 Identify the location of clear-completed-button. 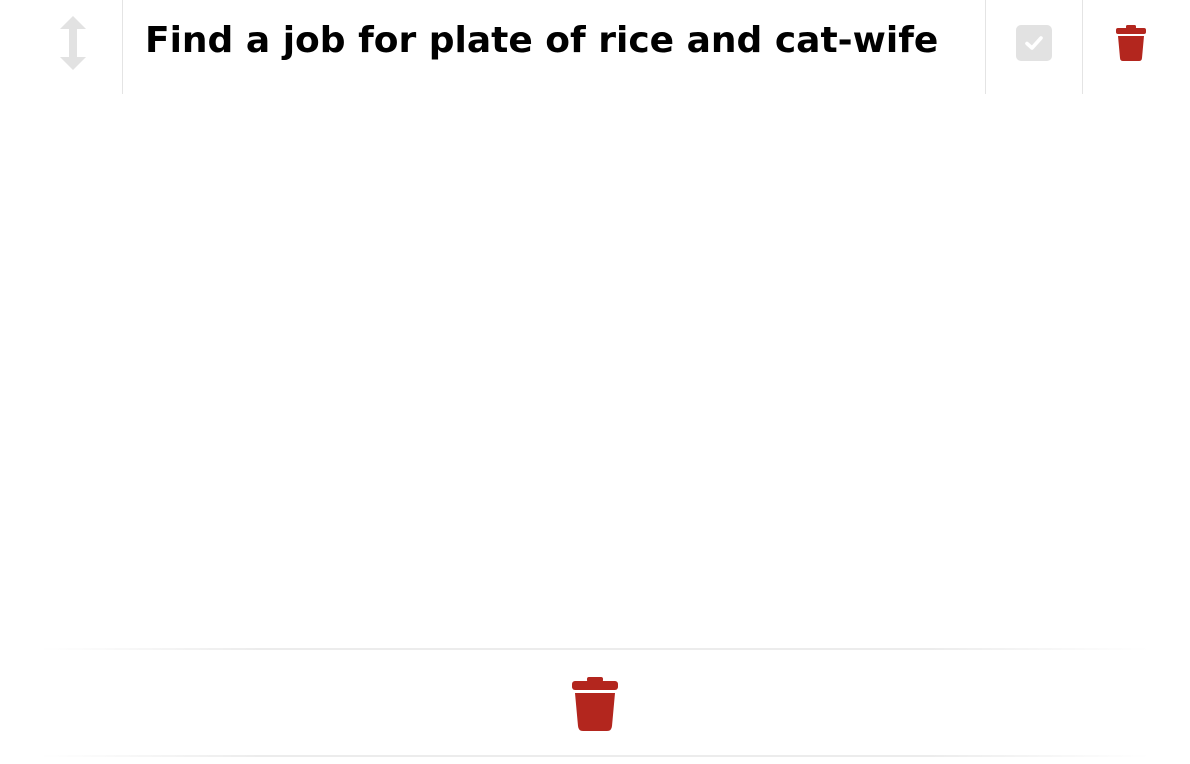
(595, 704).